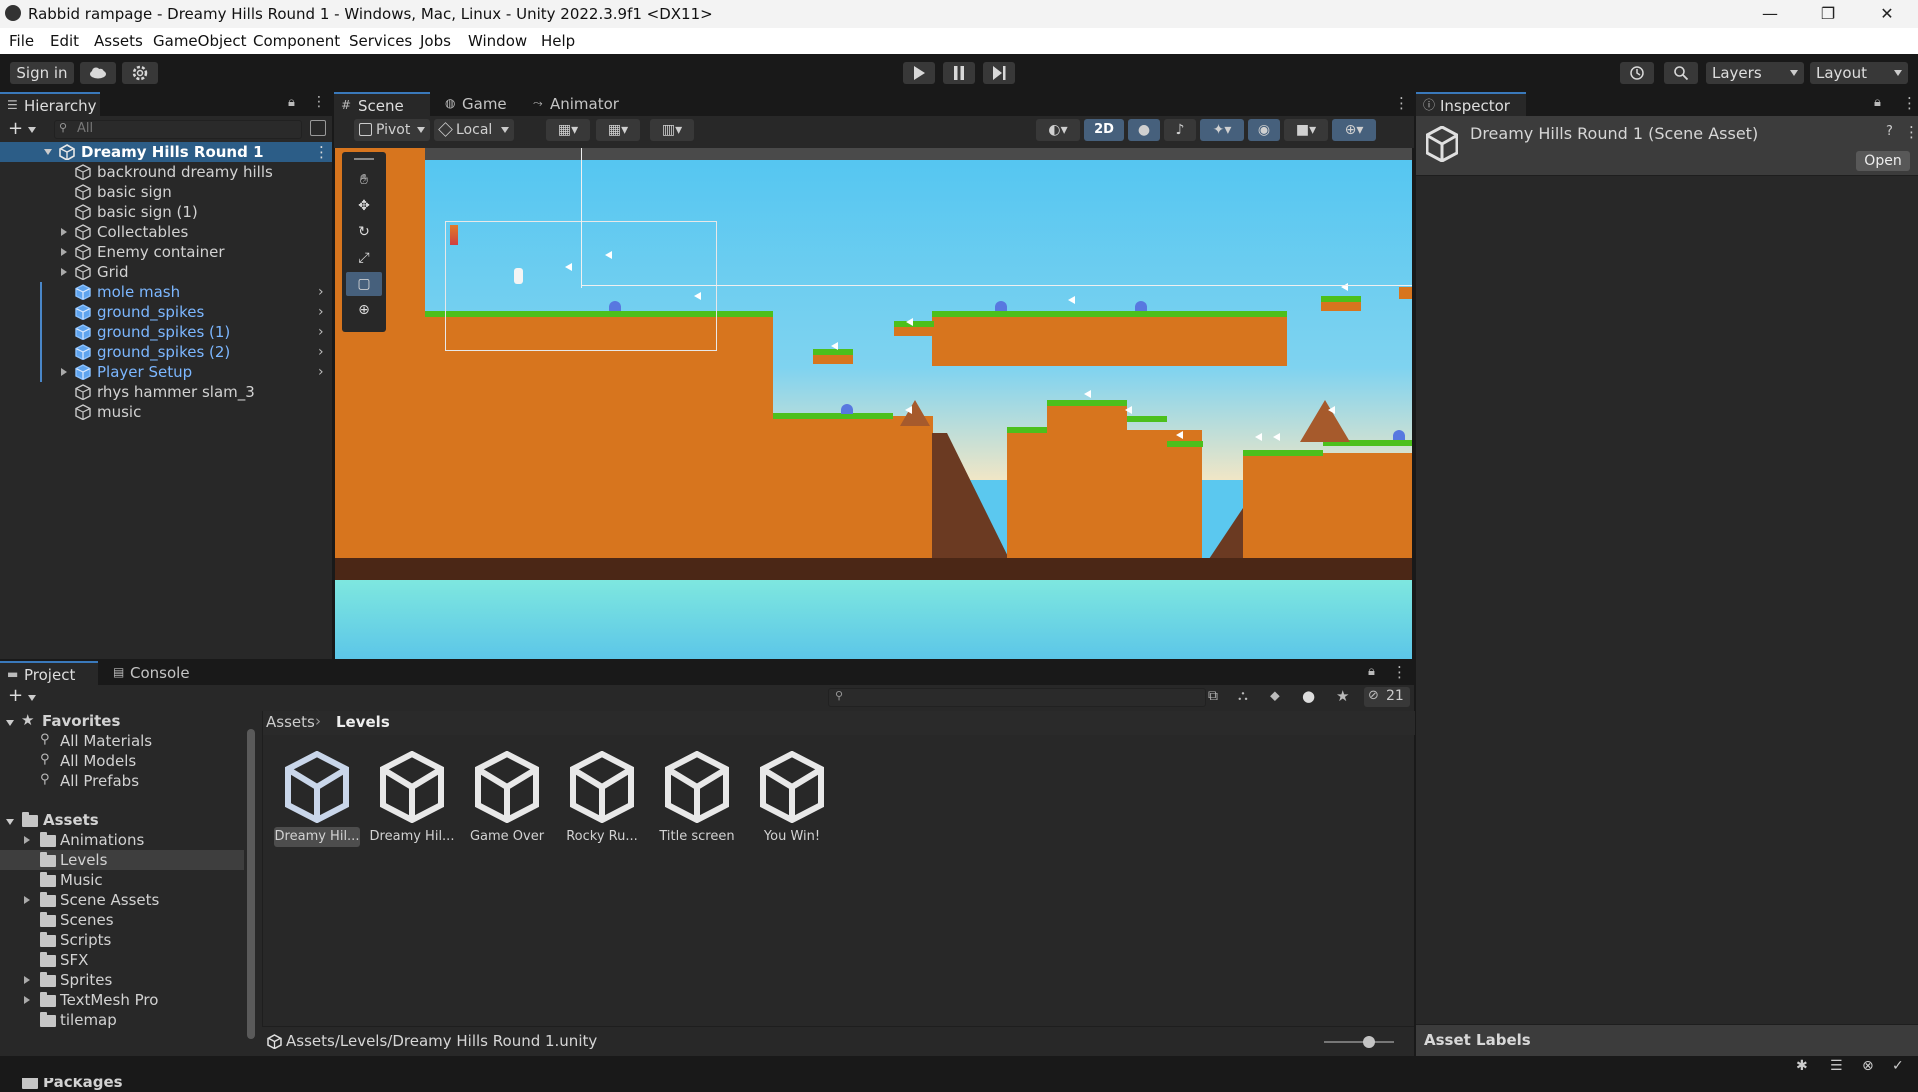 Image resolution: width=1918 pixels, height=1092 pixels. I want to click on asset-item: Game Over, so click(507, 801).